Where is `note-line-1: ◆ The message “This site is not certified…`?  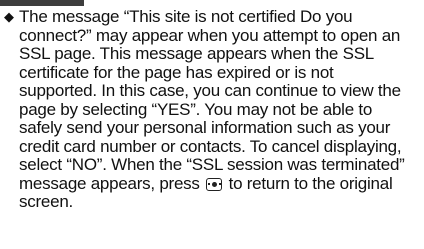
note-line-1: ◆ The message “This site is not certified… is located at coordinates (178, 16).